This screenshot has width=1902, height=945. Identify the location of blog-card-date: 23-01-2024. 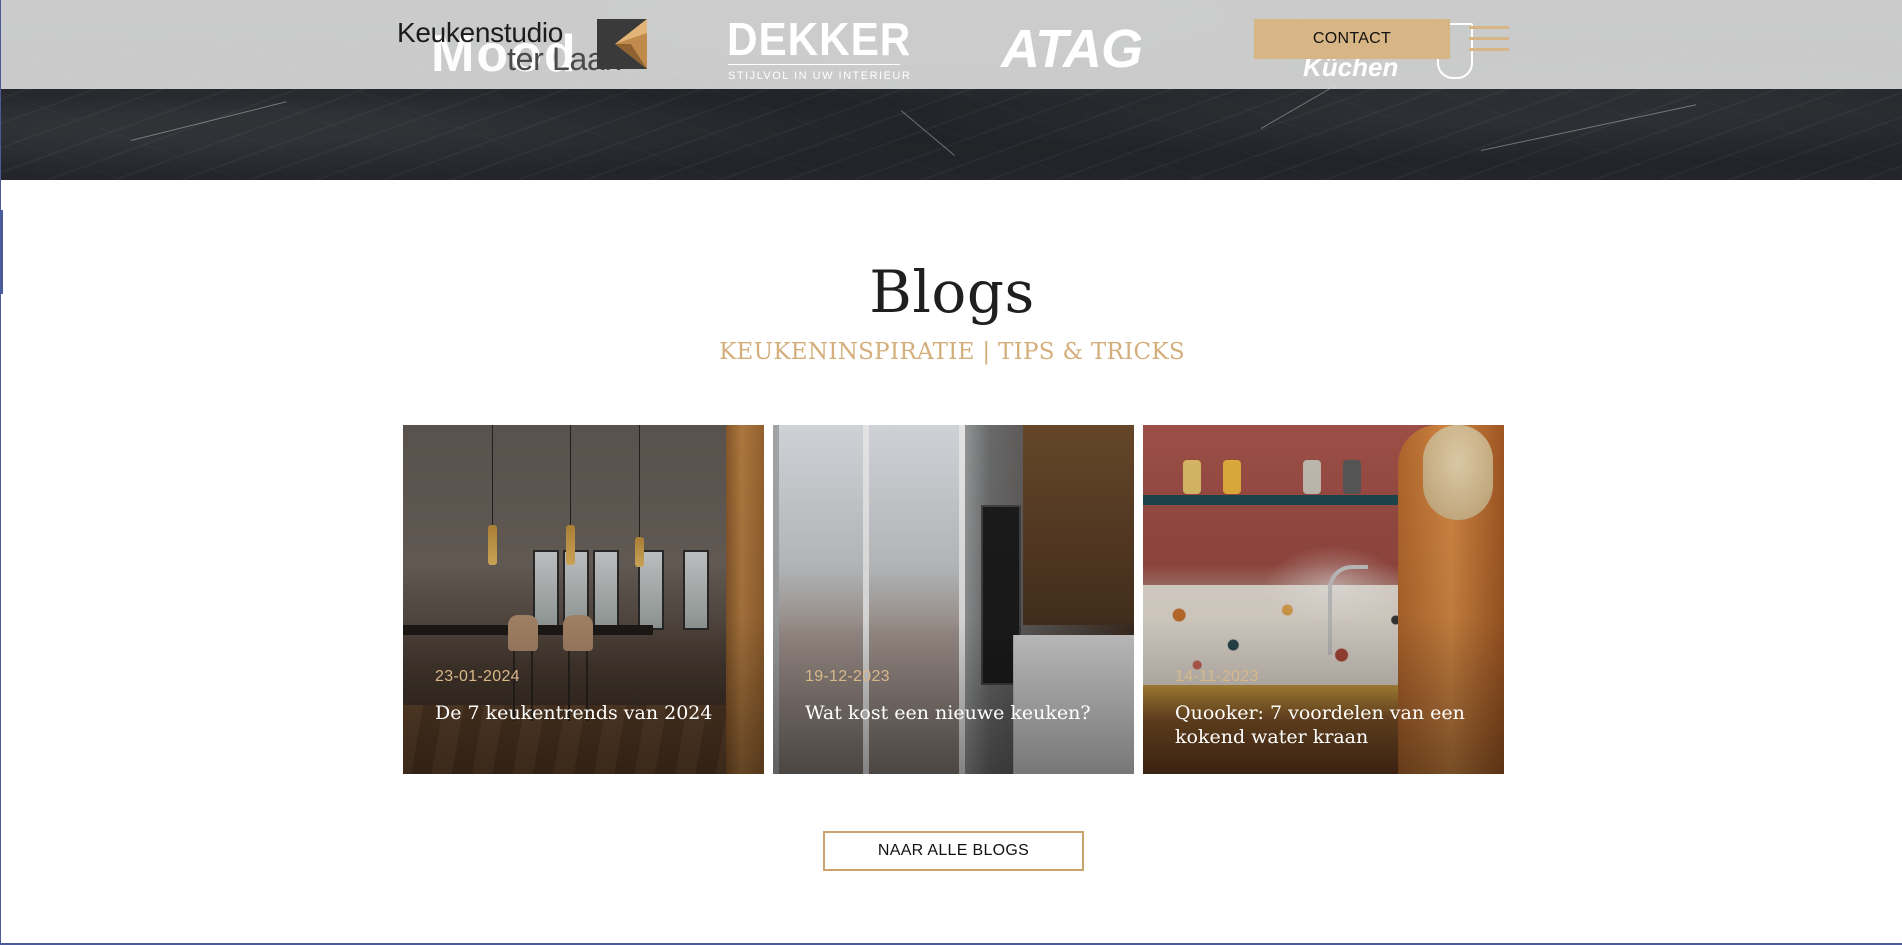
(477, 676).